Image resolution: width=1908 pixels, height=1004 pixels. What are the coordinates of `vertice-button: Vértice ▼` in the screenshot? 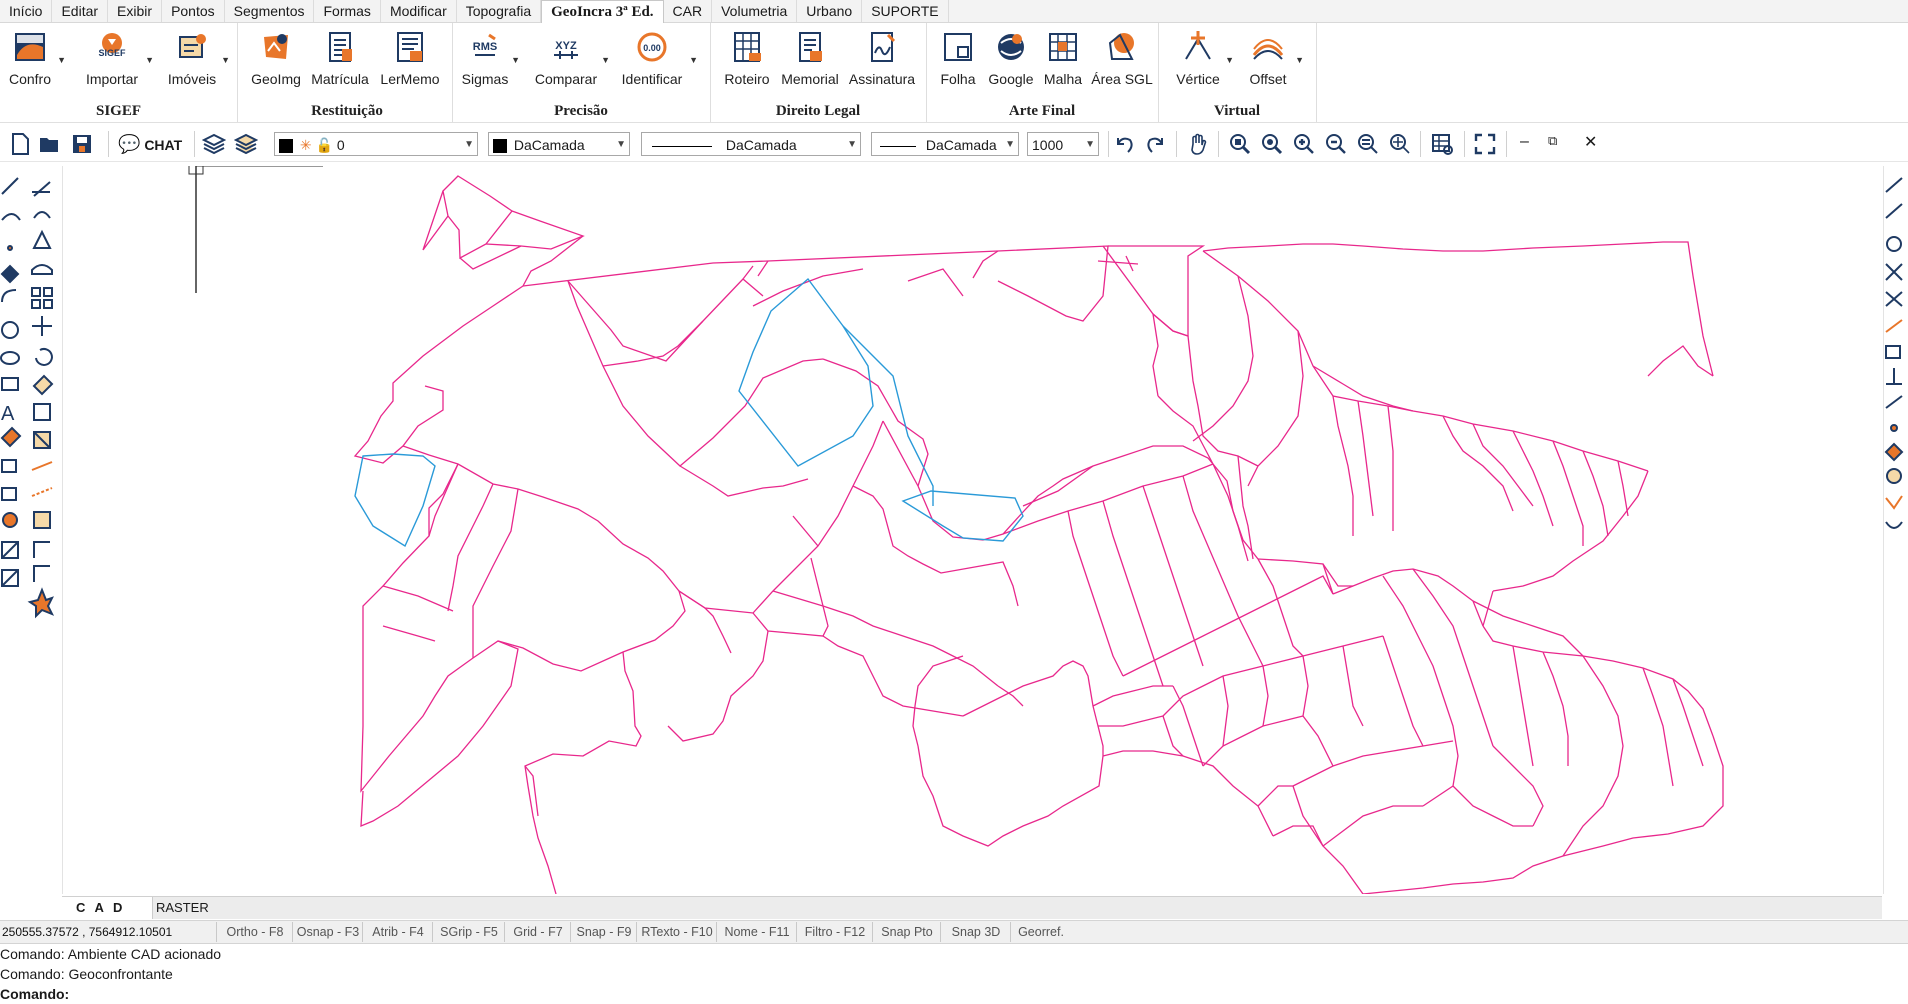 It's located at (1203, 58).